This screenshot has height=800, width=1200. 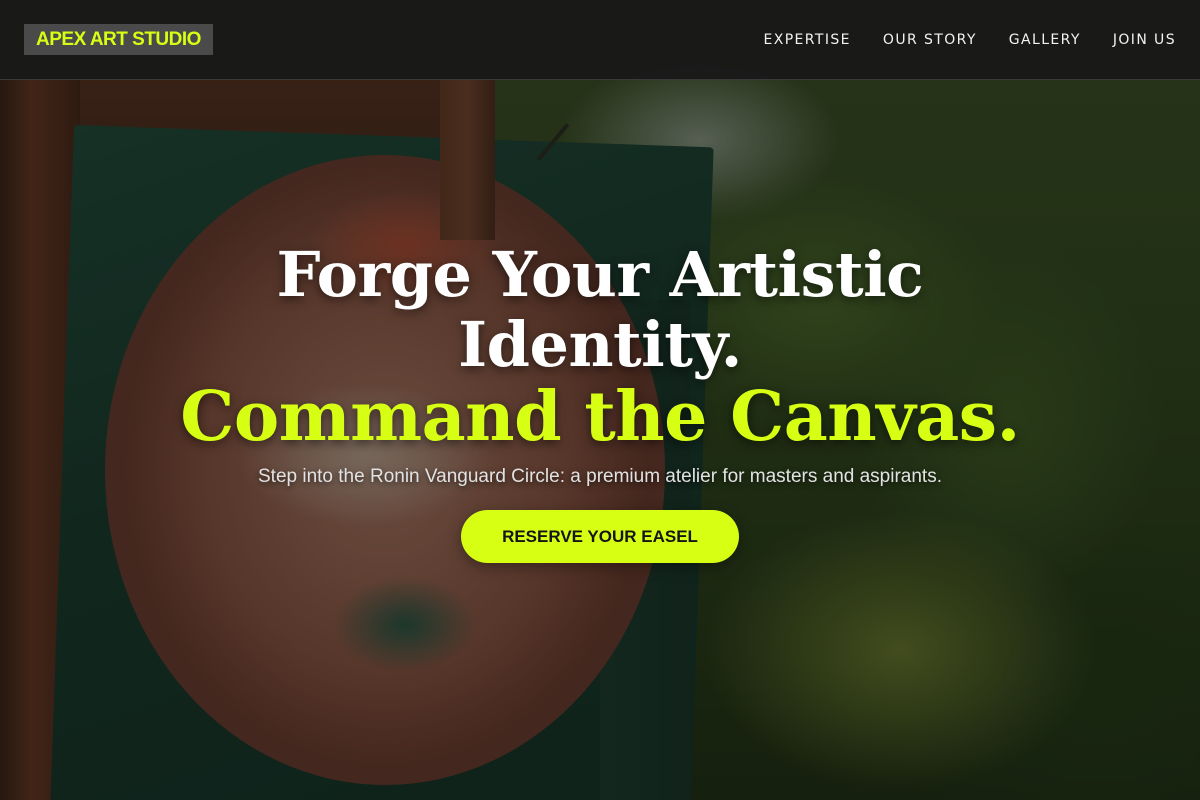 What do you see at coordinates (118, 39) in the screenshot?
I see `studio-logo: APEX ART STUDIO` at bounding box center [118, 39].